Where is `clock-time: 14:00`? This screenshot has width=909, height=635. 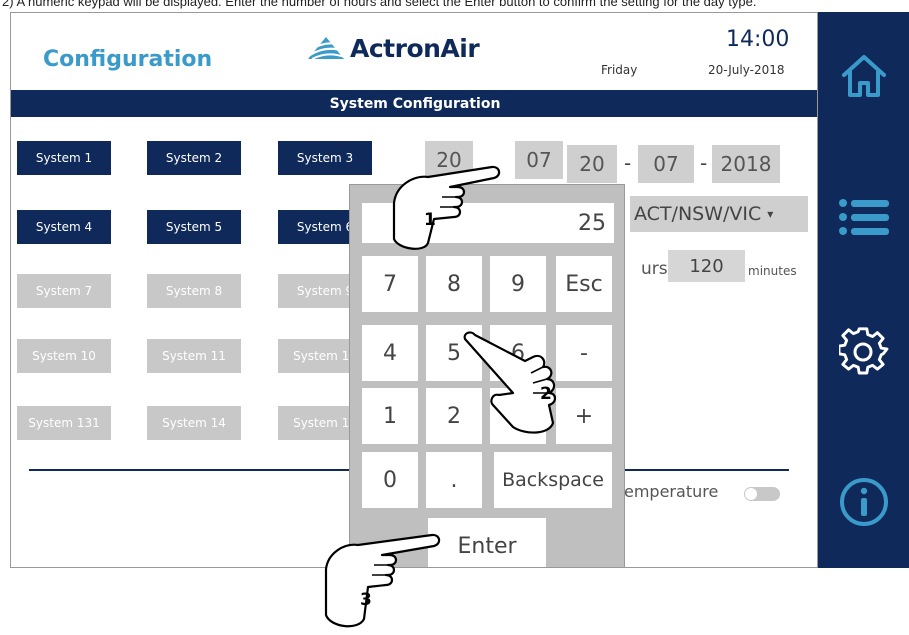
clock-time: 14:00 is located at coordinates (758, 39).